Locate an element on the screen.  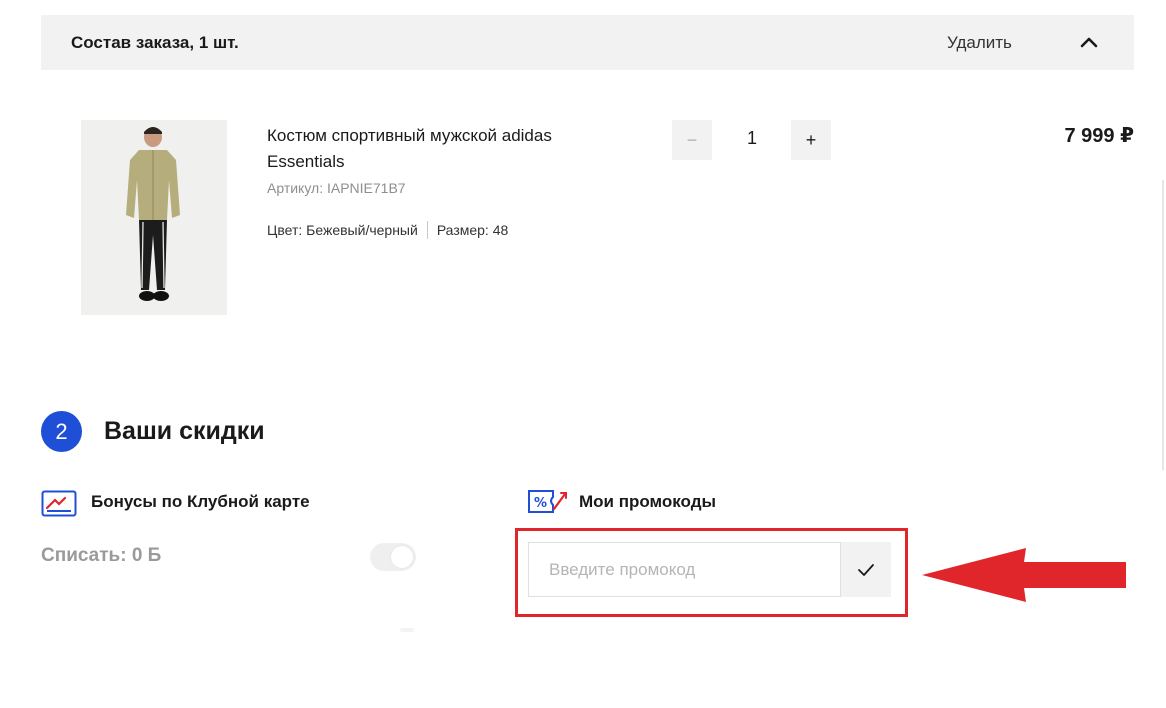
quantity-decrease-button: − is located at coordinates (692, 140).